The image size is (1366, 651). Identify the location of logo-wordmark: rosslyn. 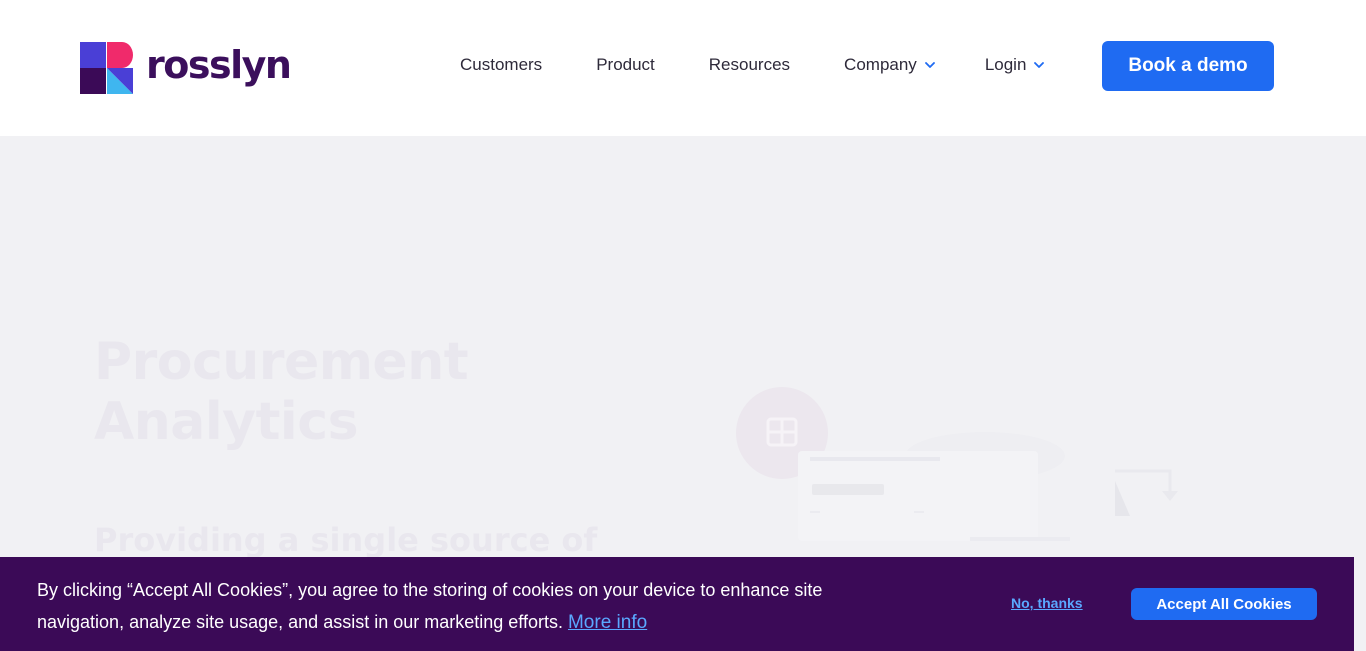
(219, 65).